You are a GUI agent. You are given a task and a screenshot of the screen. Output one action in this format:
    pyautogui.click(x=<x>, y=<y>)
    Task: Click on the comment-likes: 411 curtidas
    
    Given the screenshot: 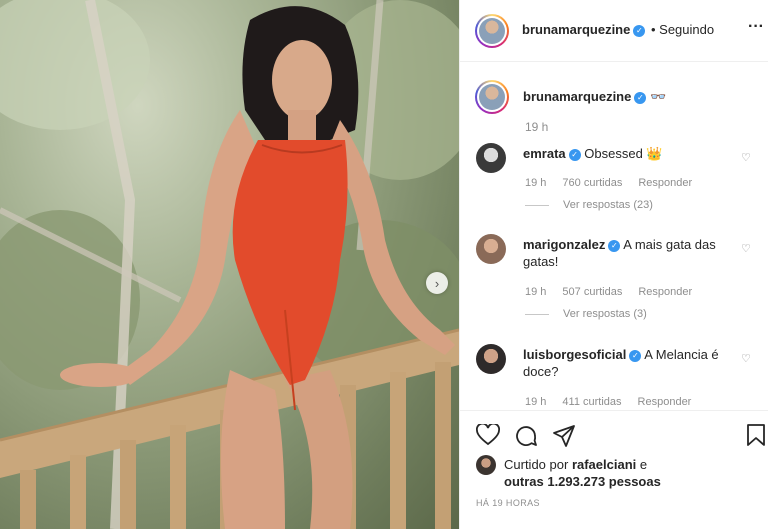 What is the action you would take?
    pyautogui.click(x=591, y=402)
    